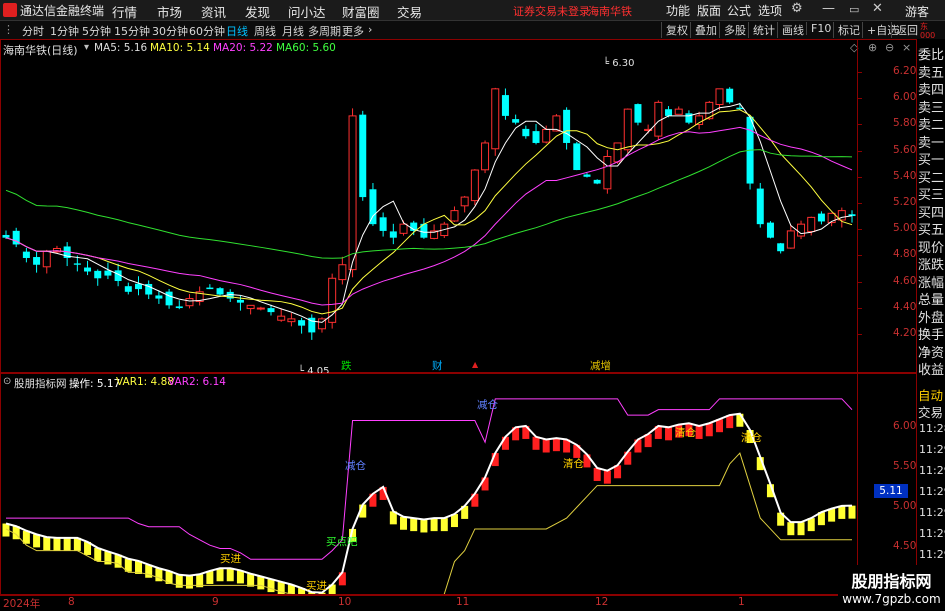 The width and height of the screenshot is (945, 611). I want to click on overlay-button: 叠加, so click(703, 30).